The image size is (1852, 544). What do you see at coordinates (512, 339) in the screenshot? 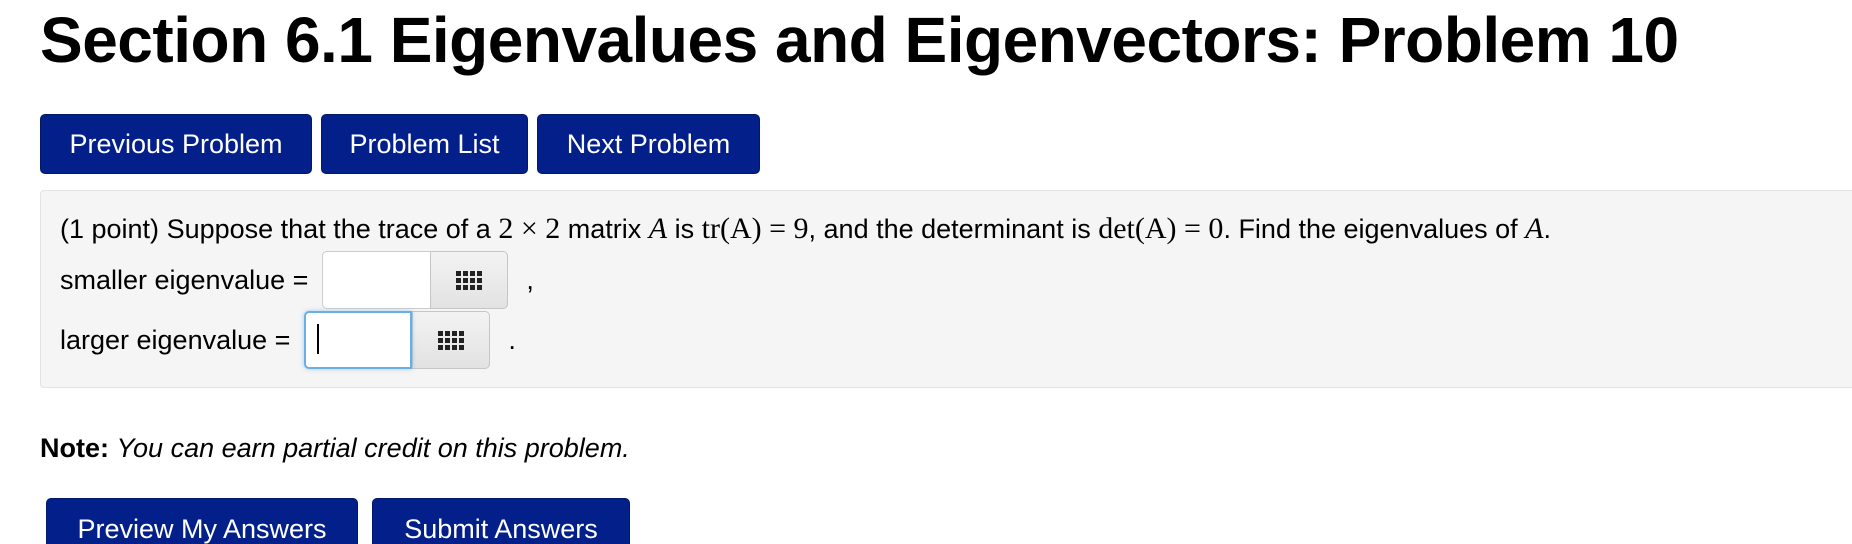
I see `answer-terminator: .` at bounding box center [512, 339].